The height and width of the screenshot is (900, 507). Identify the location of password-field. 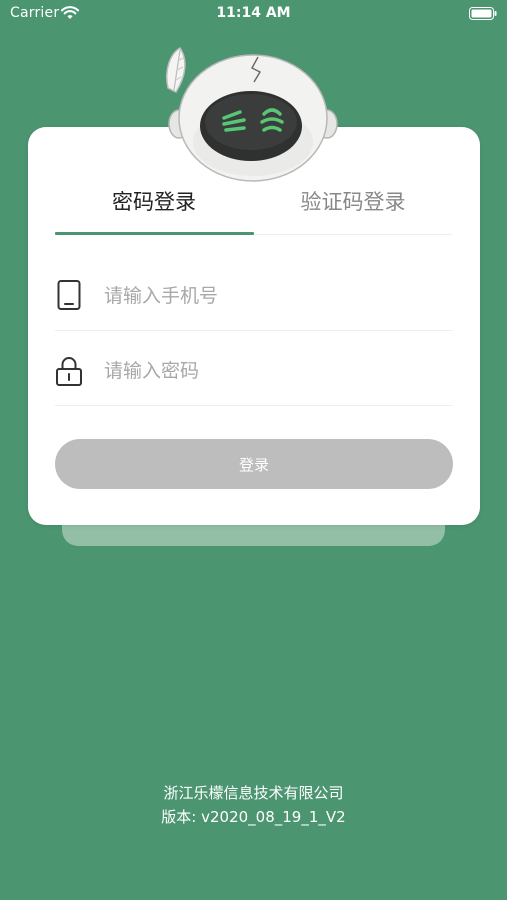
(254, 373).